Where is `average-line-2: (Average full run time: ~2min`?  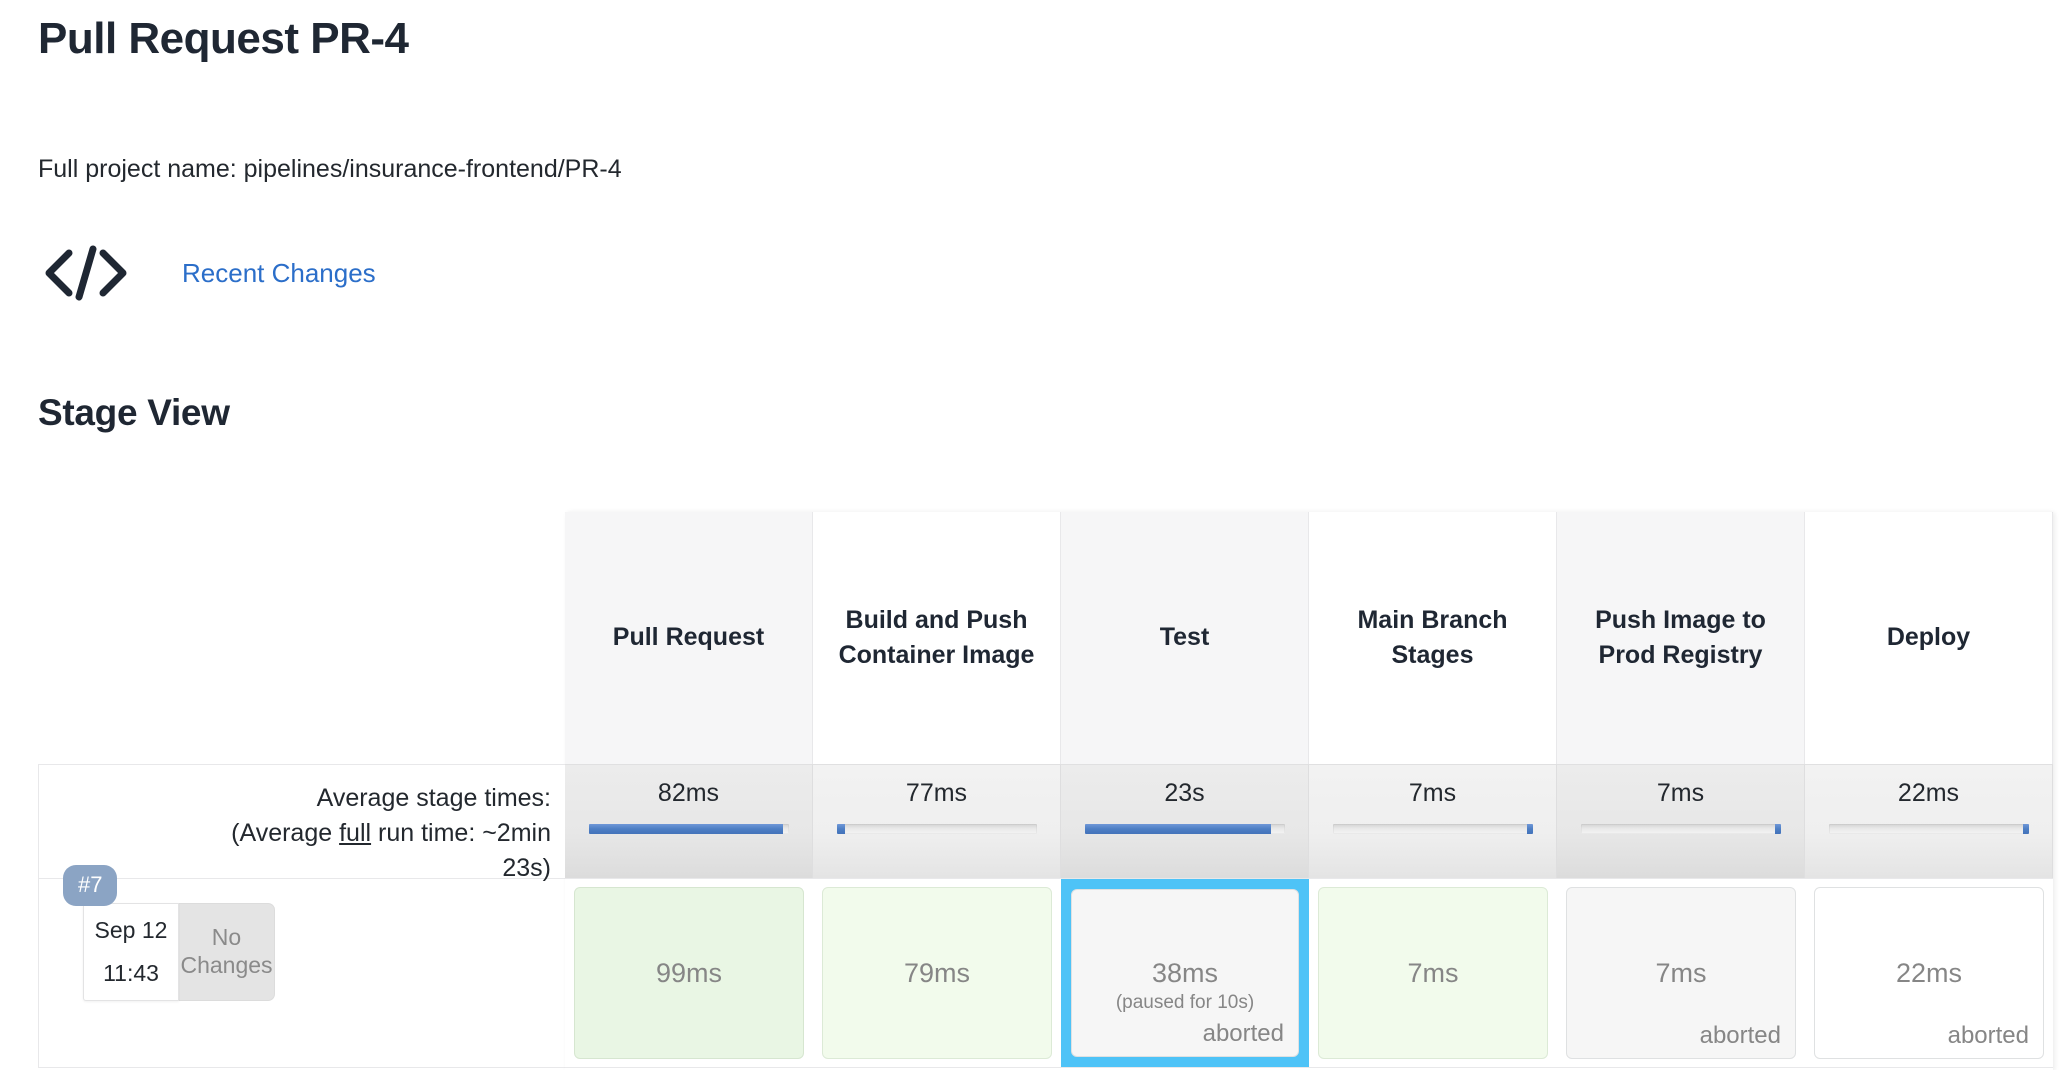
average-line-2: (Average full run time: ~2min is located at coordinates (295, 833).